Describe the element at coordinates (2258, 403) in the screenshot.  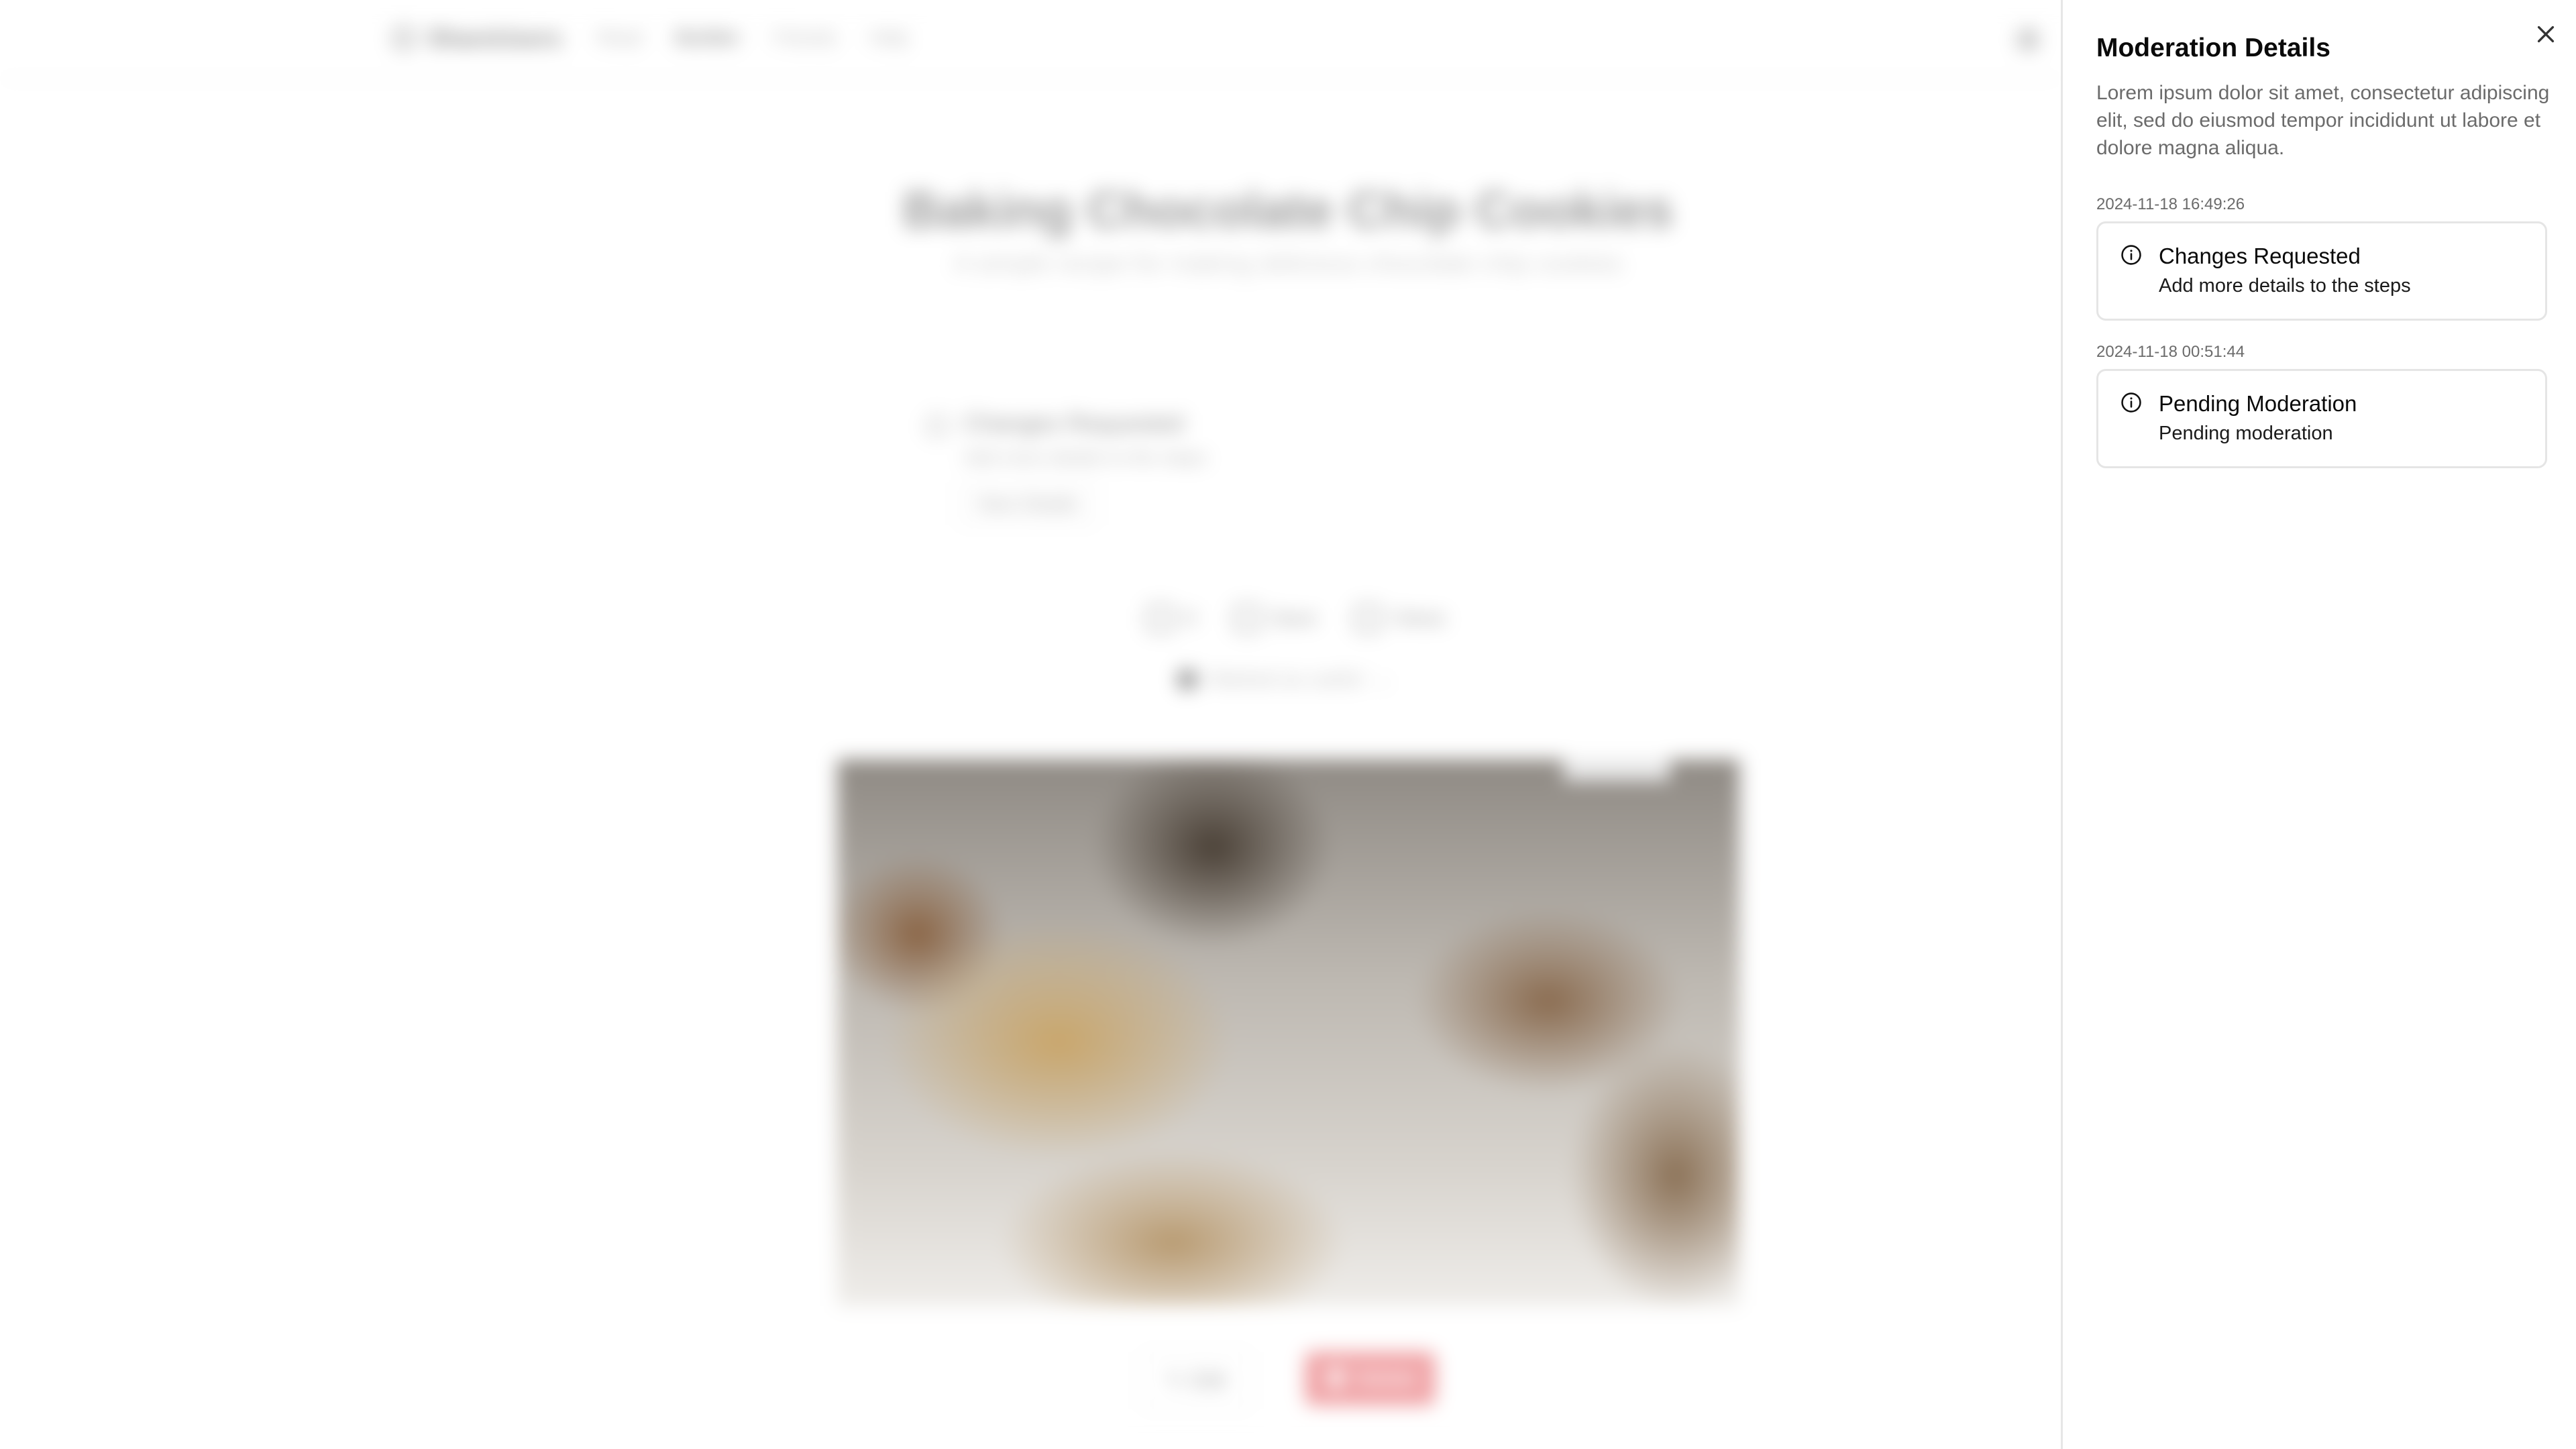
I see `entry-title: Pending Moderation` at that location.